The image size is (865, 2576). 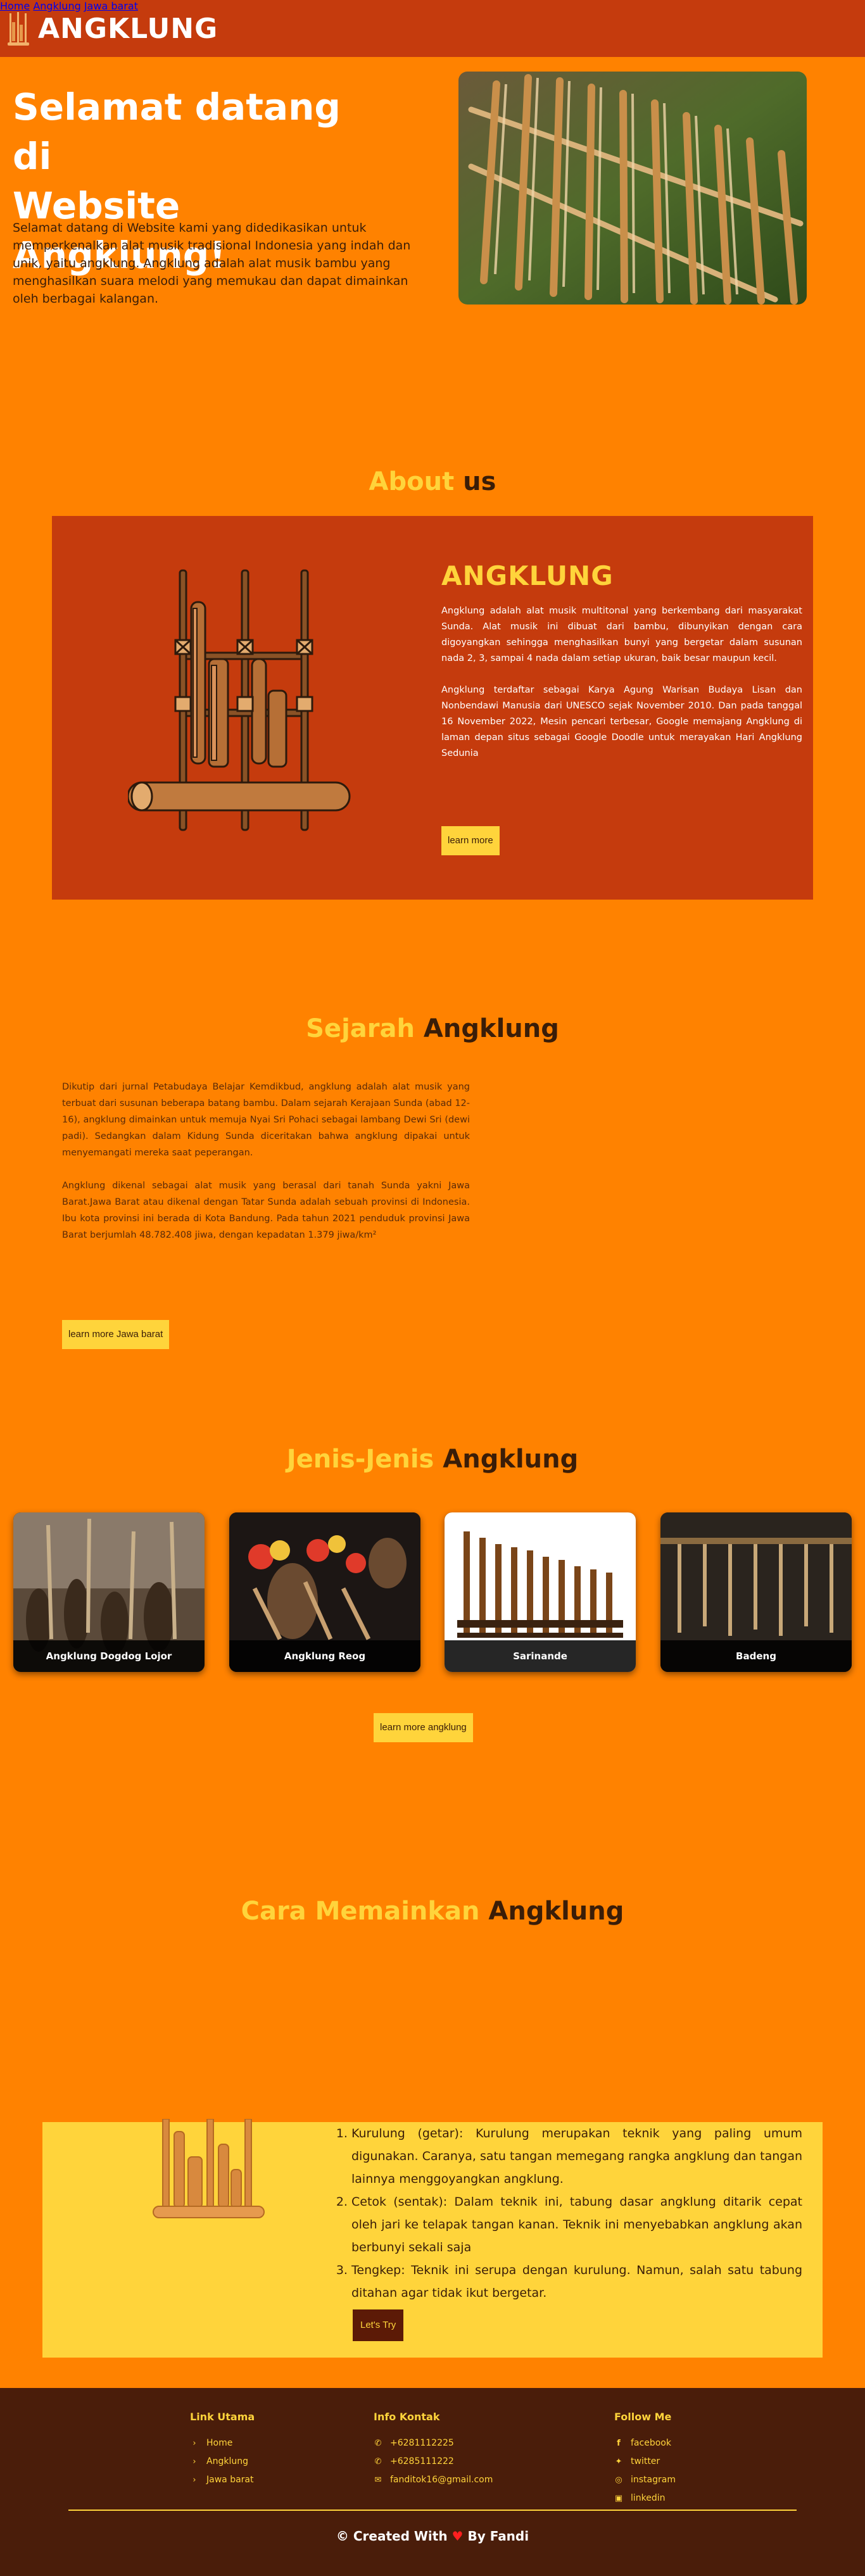 What do you see at coordinates (540, 1592) in the screenshot?
I see `card-sarinande: Sarinande` at bounding box center [540, 1592].